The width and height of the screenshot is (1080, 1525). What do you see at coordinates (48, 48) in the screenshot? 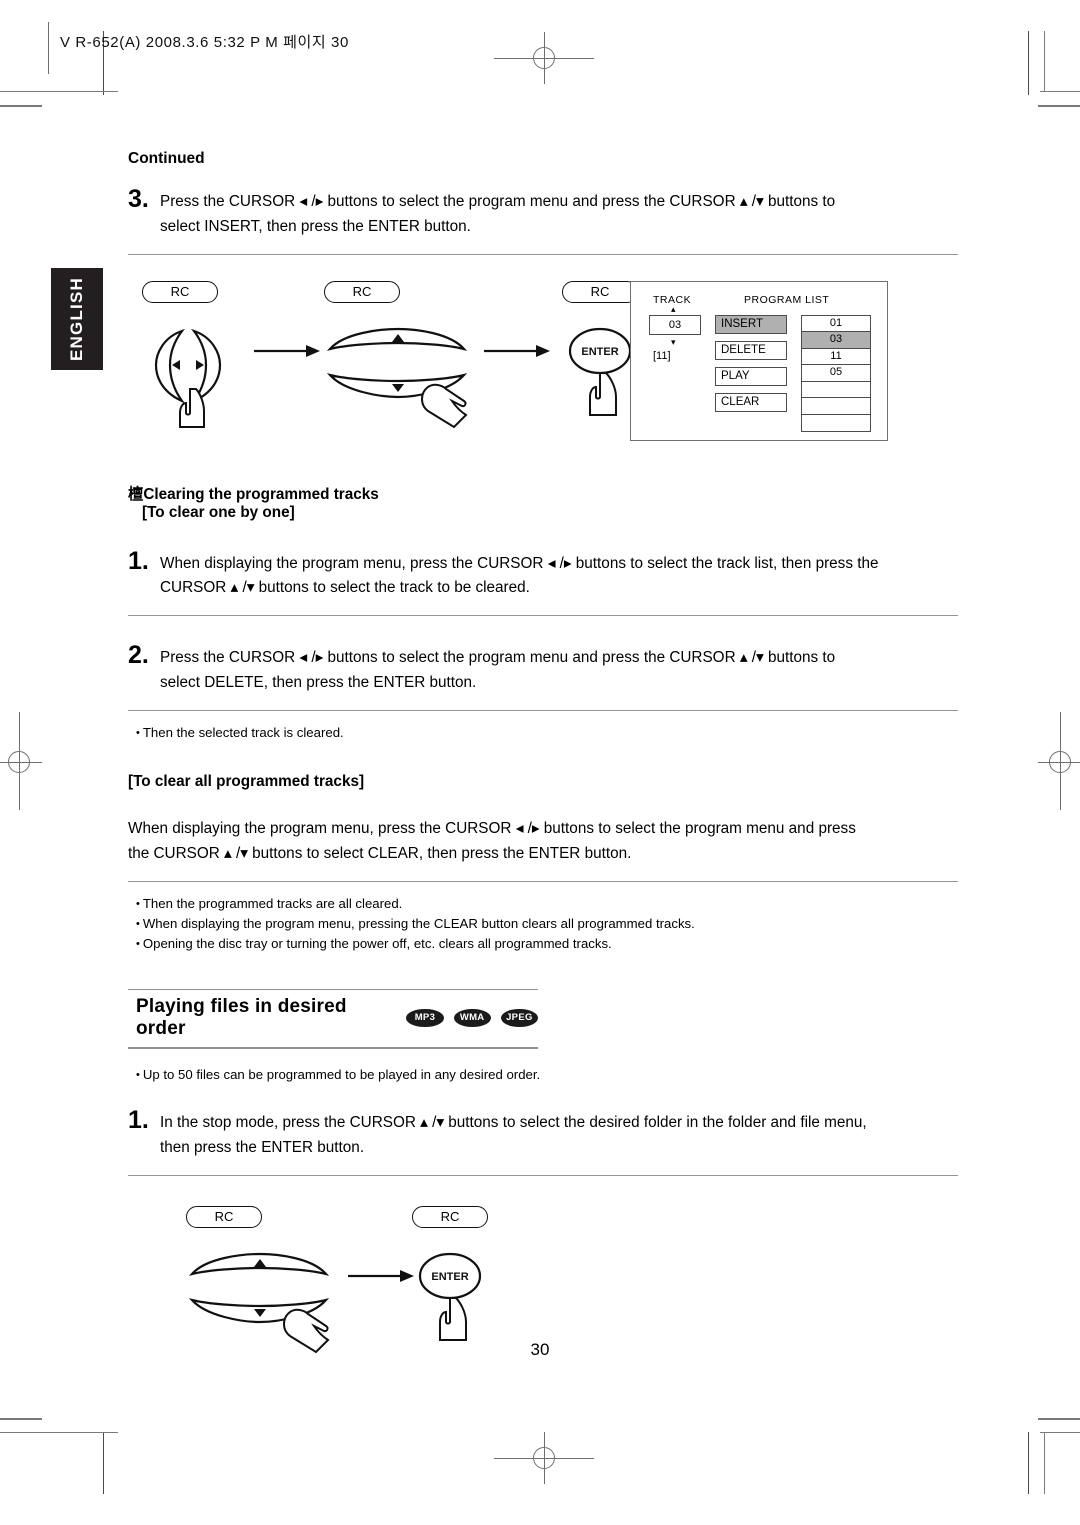
I see `header-divider-rule` at bounding box center [48, 48].